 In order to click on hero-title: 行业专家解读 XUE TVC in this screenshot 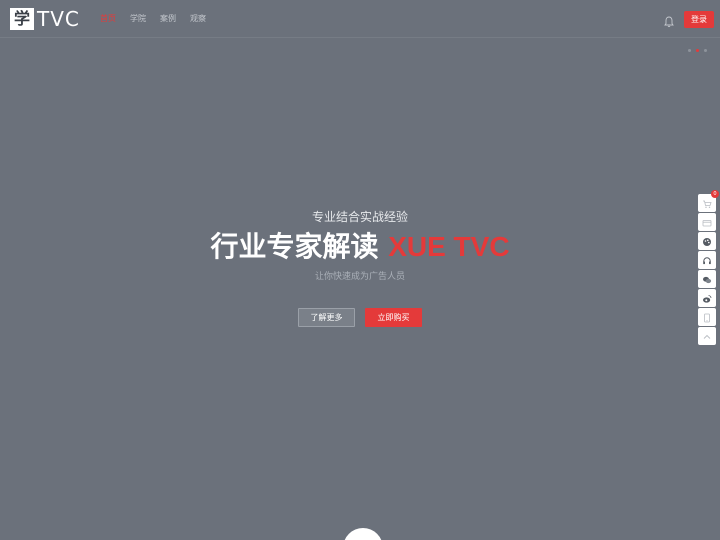, I will do `click(360, 247)`.